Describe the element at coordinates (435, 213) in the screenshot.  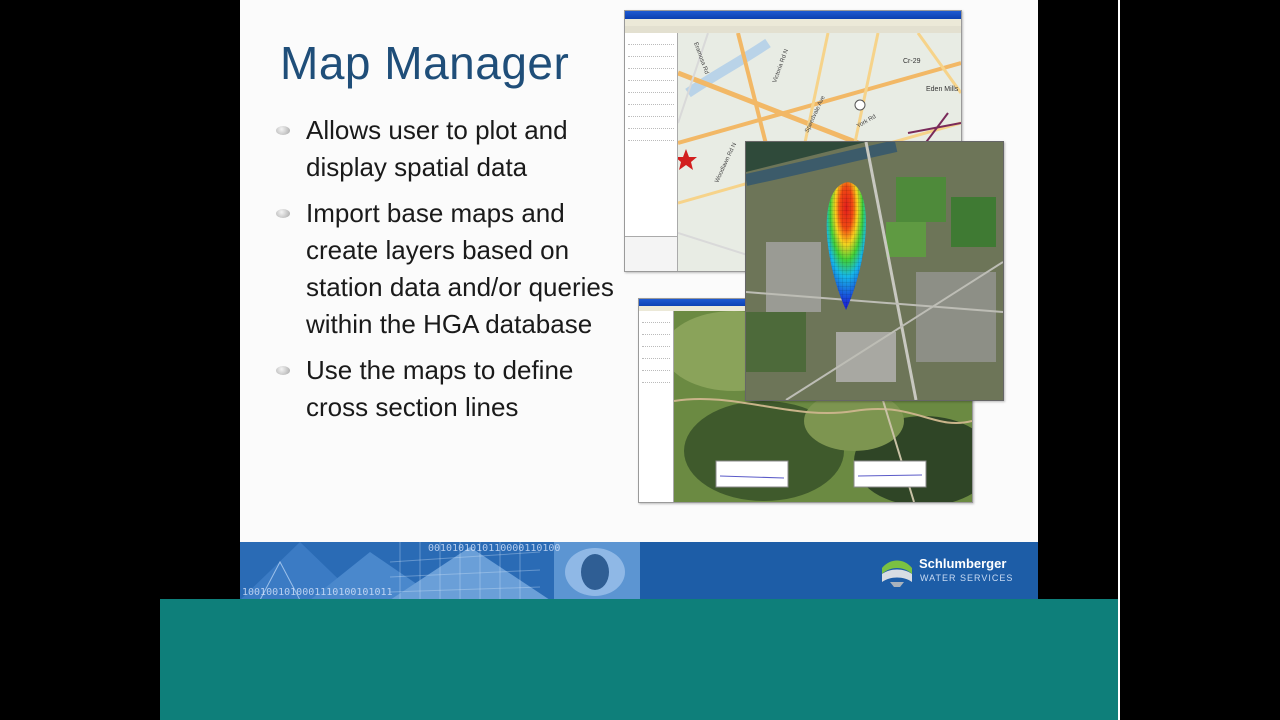
I see `bullet-line: Import base maps and` at that location.